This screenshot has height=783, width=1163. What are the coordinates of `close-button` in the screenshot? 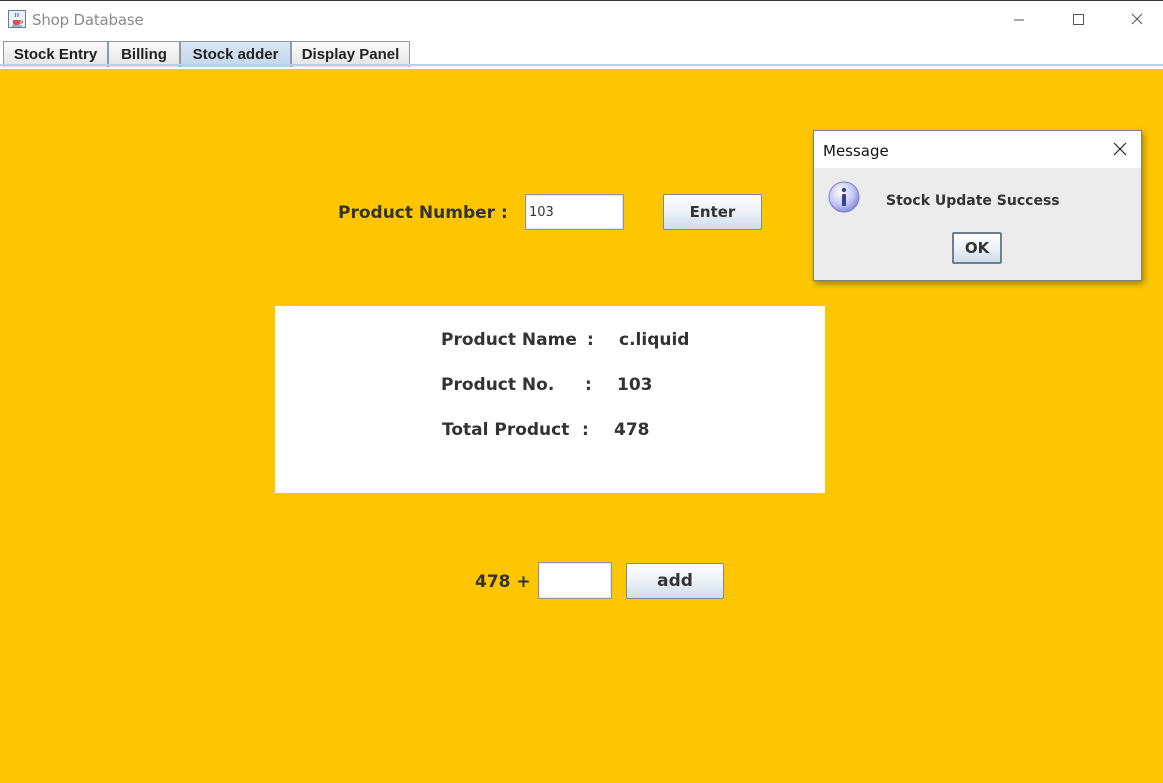 It's located at (1135, 20).